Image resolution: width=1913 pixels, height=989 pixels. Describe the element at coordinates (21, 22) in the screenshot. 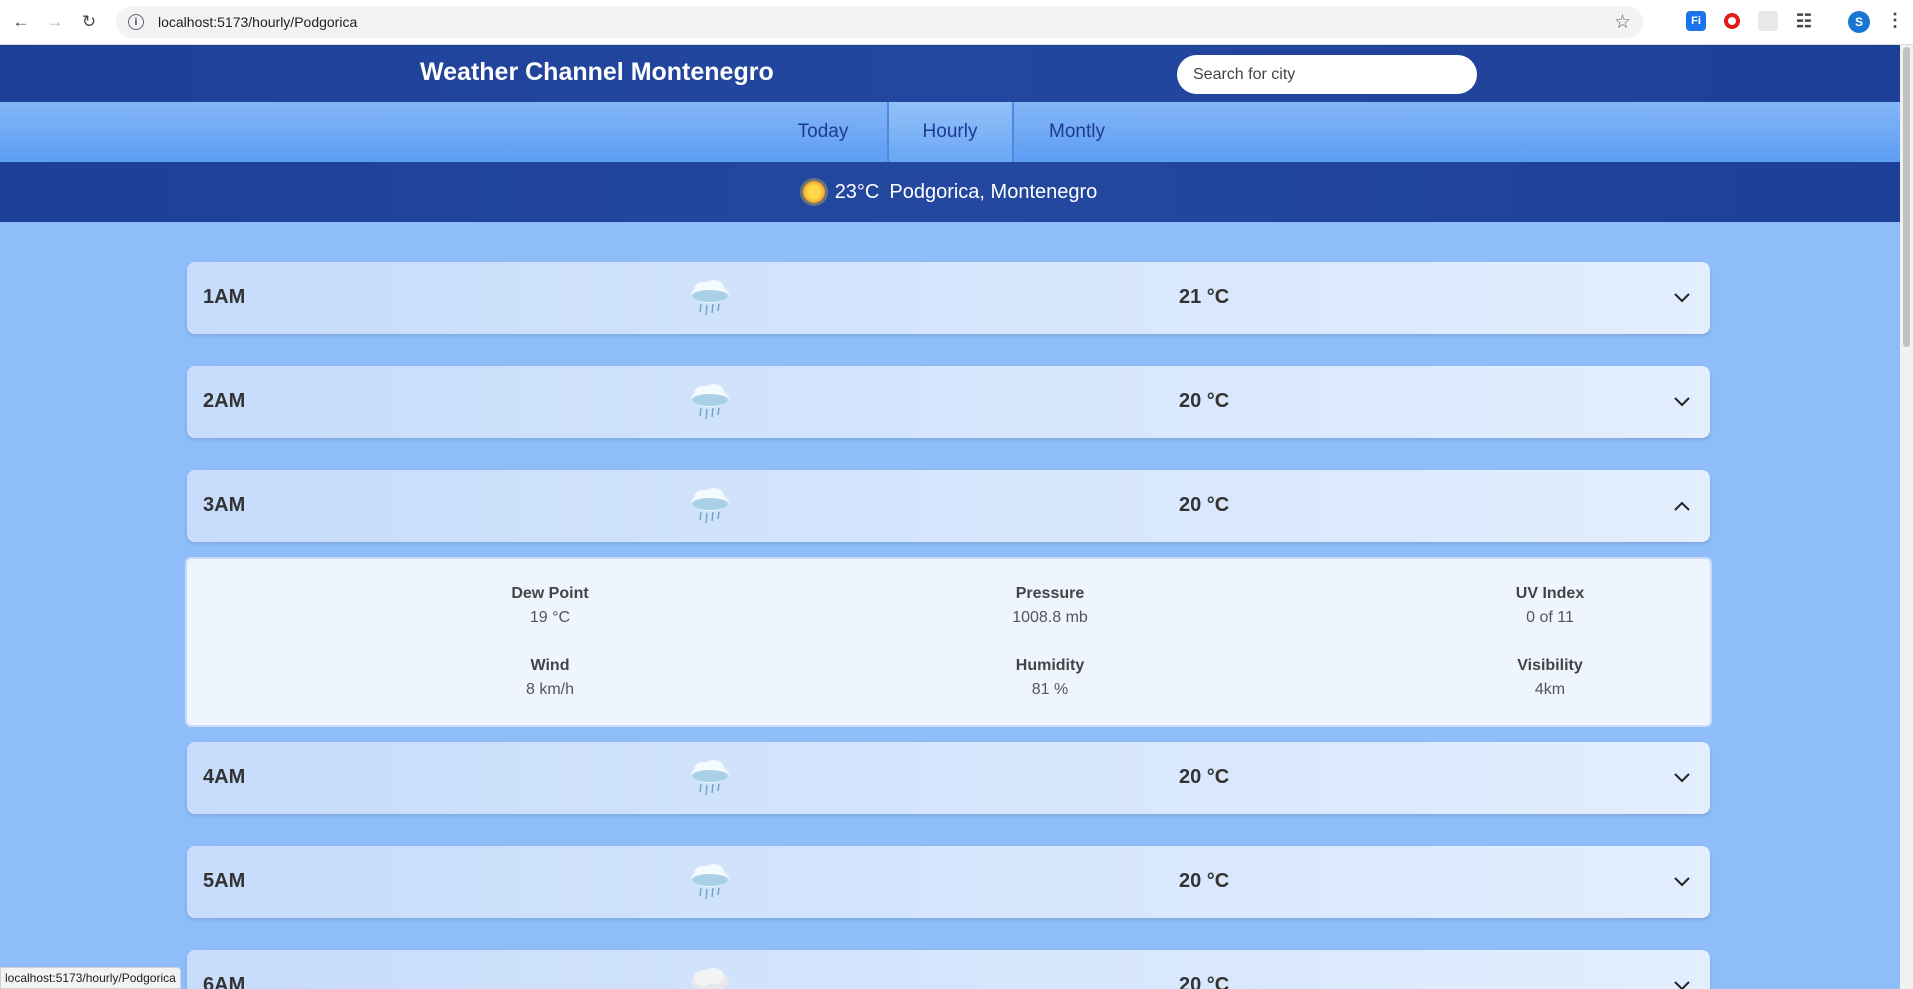

I see `back-icon: ←` at that location.